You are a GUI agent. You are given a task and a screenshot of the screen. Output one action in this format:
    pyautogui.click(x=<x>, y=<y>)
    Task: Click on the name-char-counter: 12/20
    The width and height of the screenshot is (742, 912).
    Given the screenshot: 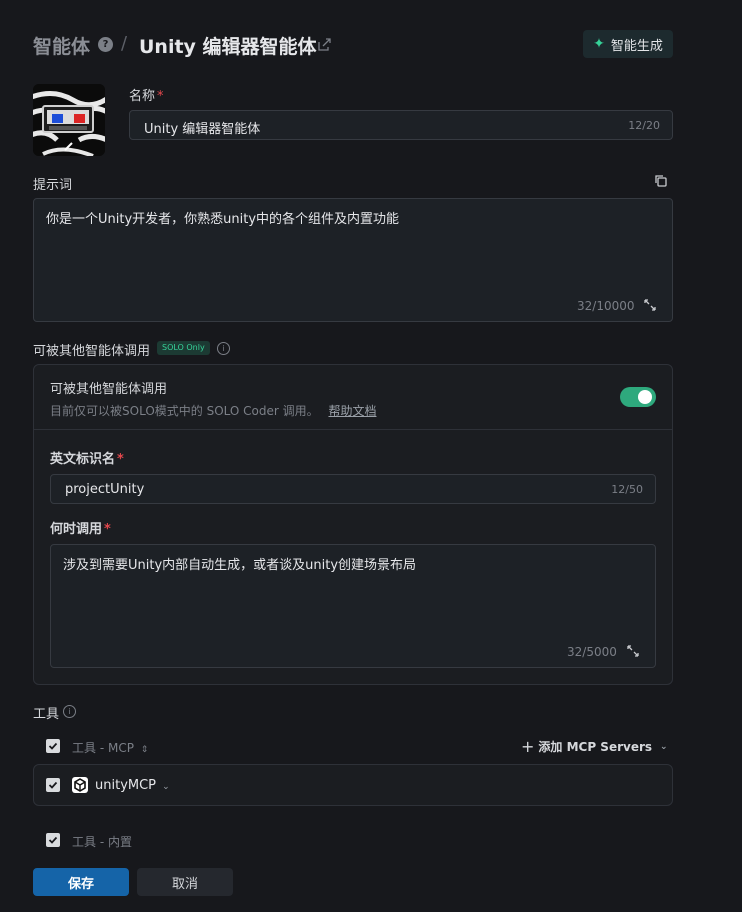 What is the action you would take?
    pyautogui.click(x=644, y=125)
    